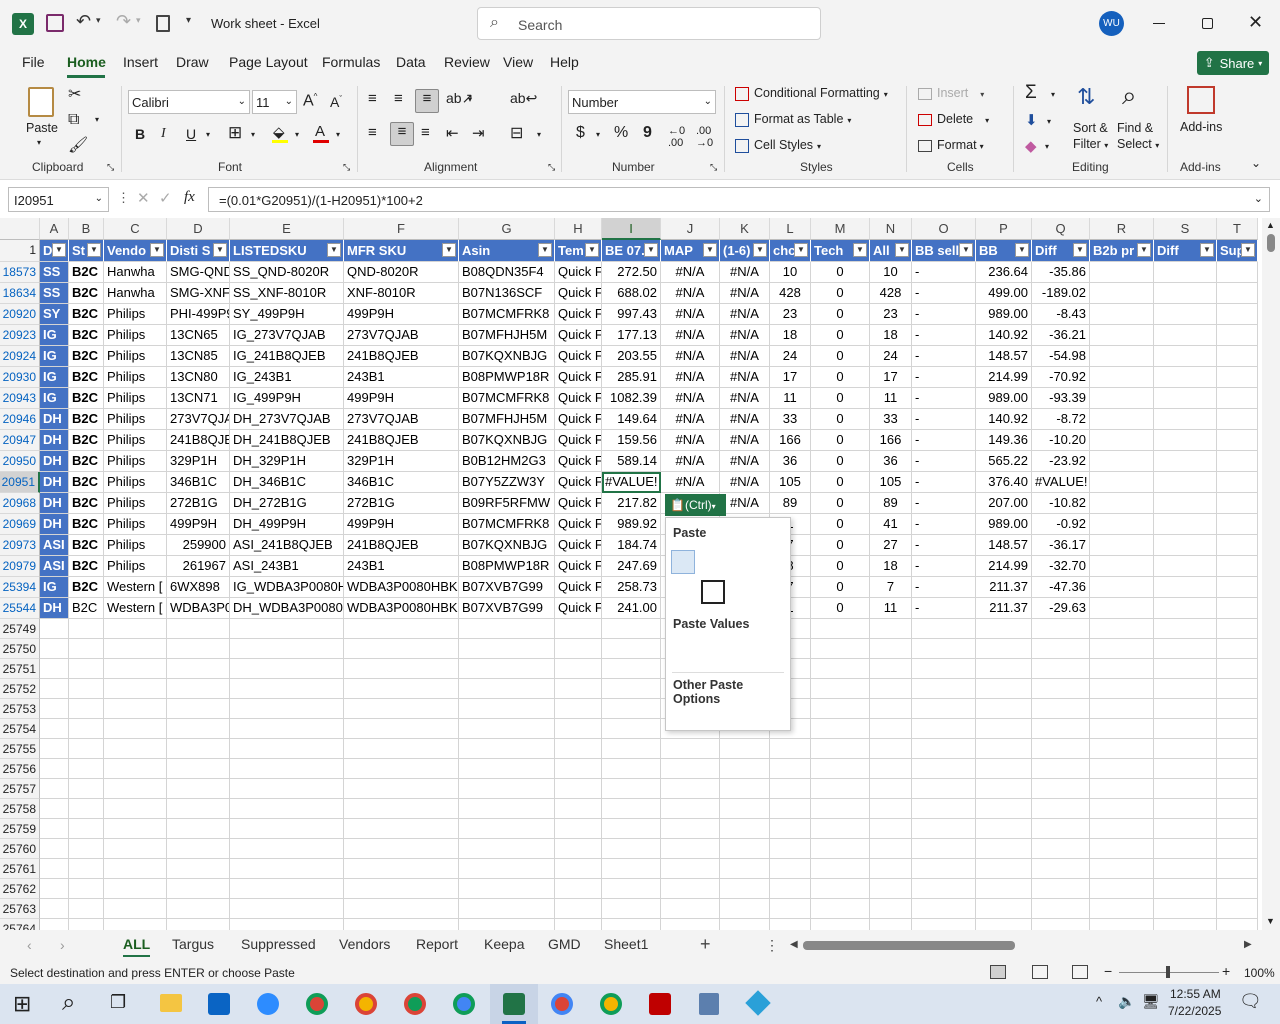 This screenshot has width=1280, height=1024. What do you see at coordinates (891, 356) in the screenshot?
I see `table-cell: 24` at bounding box center [891, 356].